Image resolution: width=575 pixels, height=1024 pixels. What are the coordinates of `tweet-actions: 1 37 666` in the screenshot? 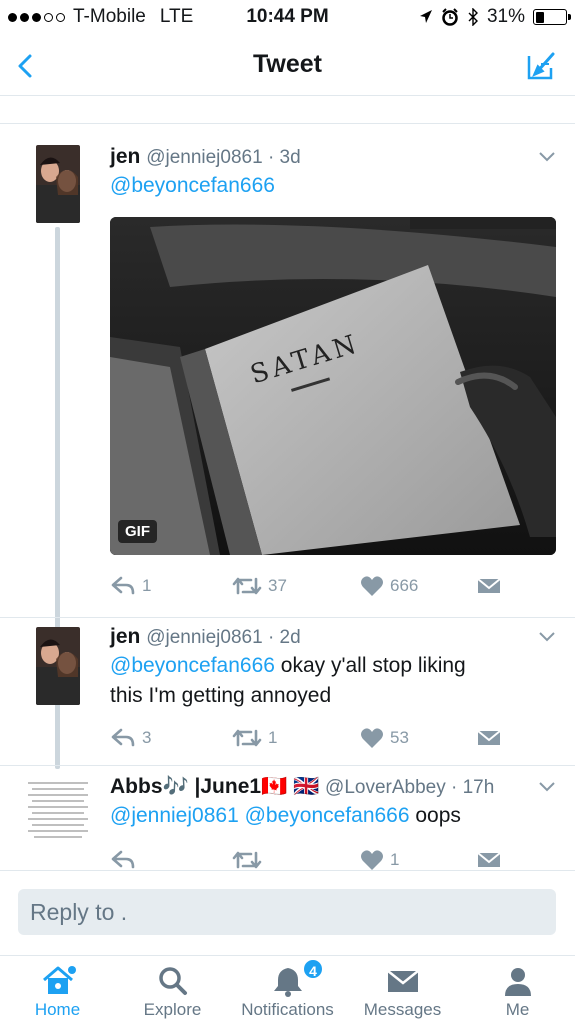 It's located at (310, 589).